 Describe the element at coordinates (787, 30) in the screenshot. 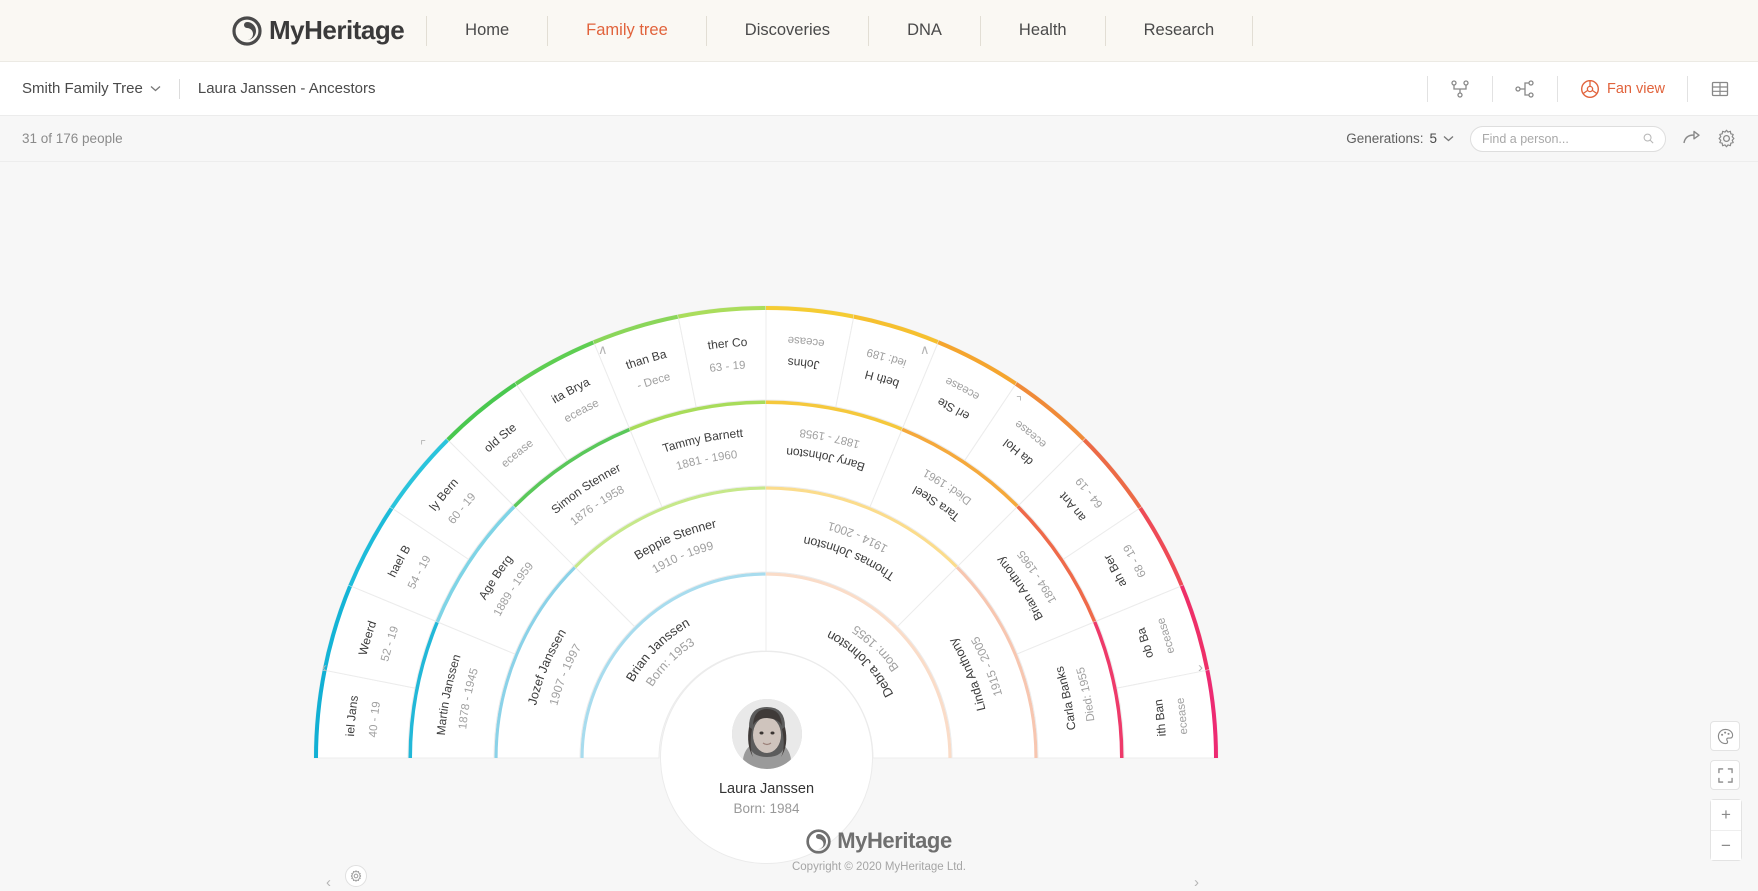

I see `nav-link-discoveries: Discoveries` at that location.